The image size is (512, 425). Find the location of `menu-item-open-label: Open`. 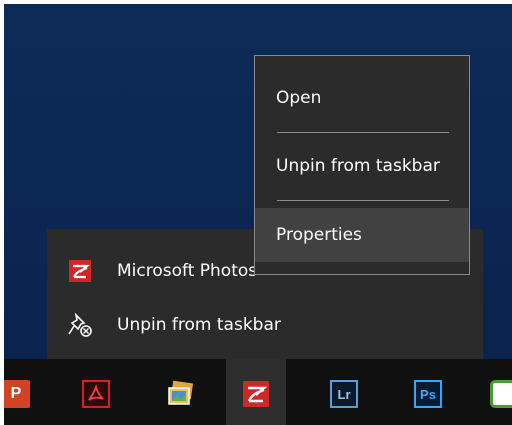

menu-item-open-label: Open is located at coordinates (299, 98).